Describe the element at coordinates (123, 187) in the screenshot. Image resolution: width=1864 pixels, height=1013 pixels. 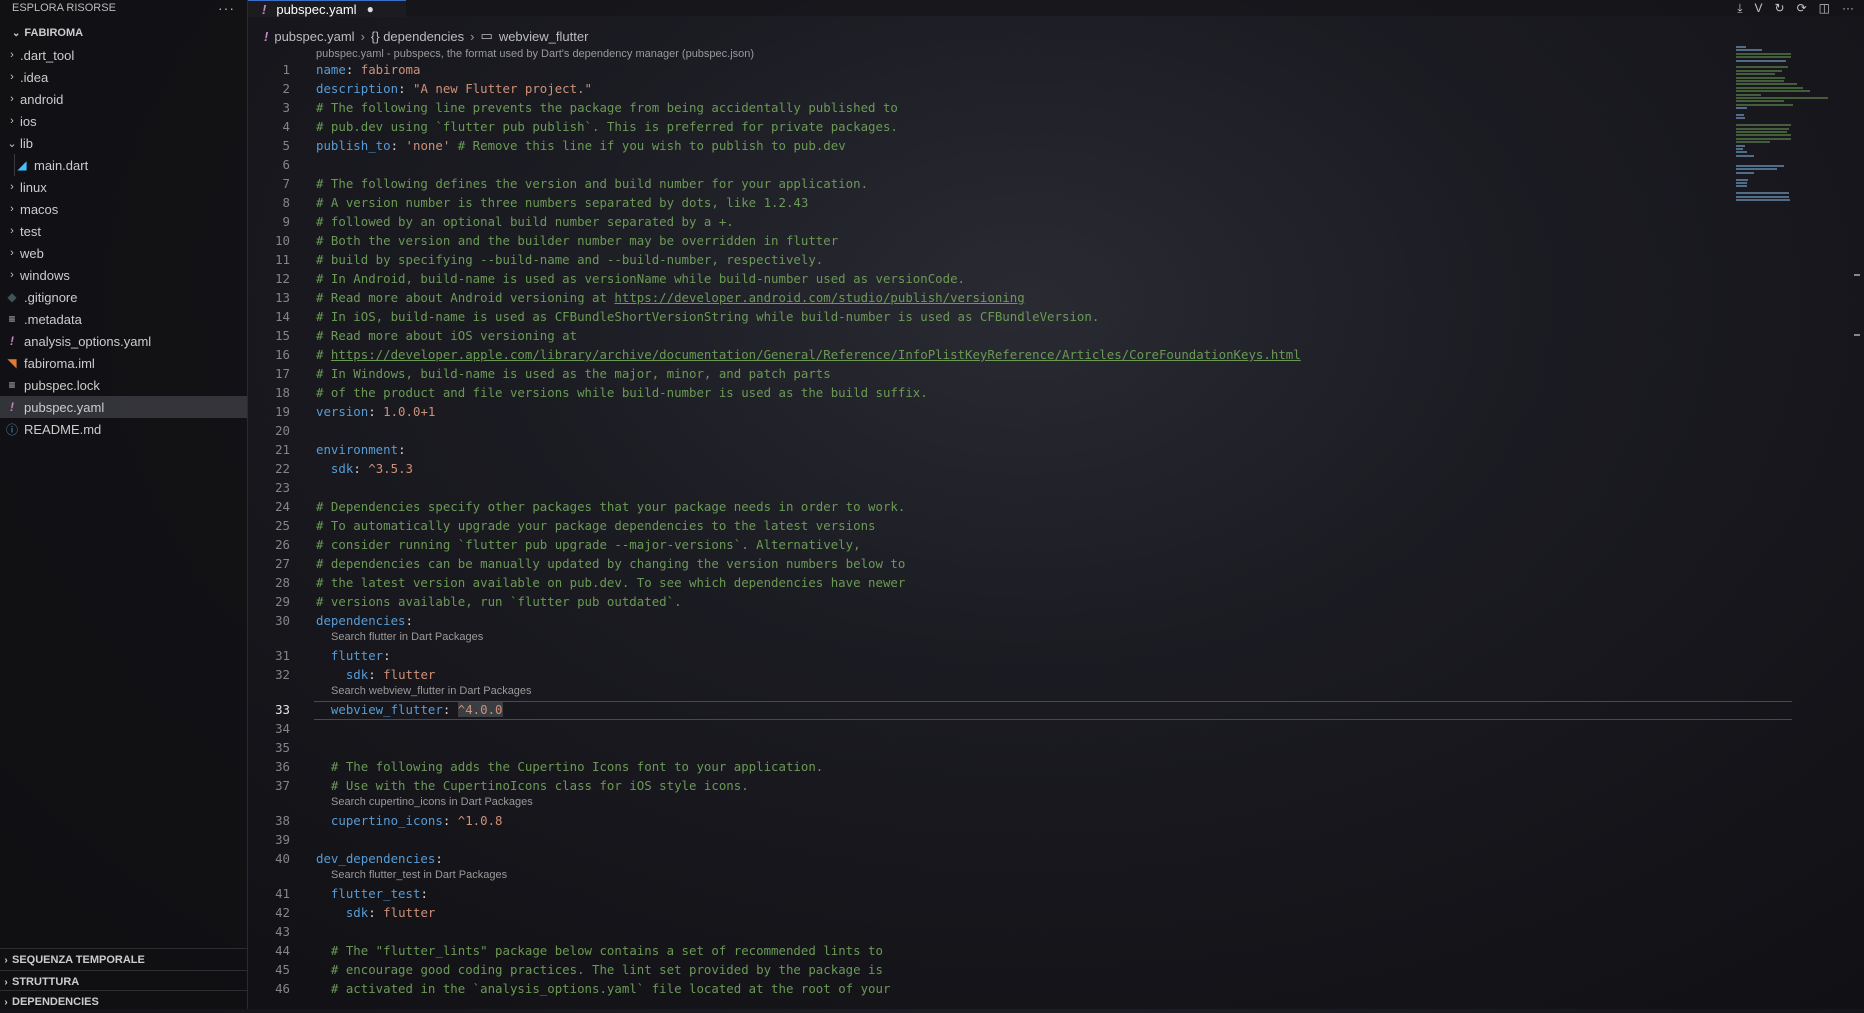
I see `tree-item: › linux` at that location.